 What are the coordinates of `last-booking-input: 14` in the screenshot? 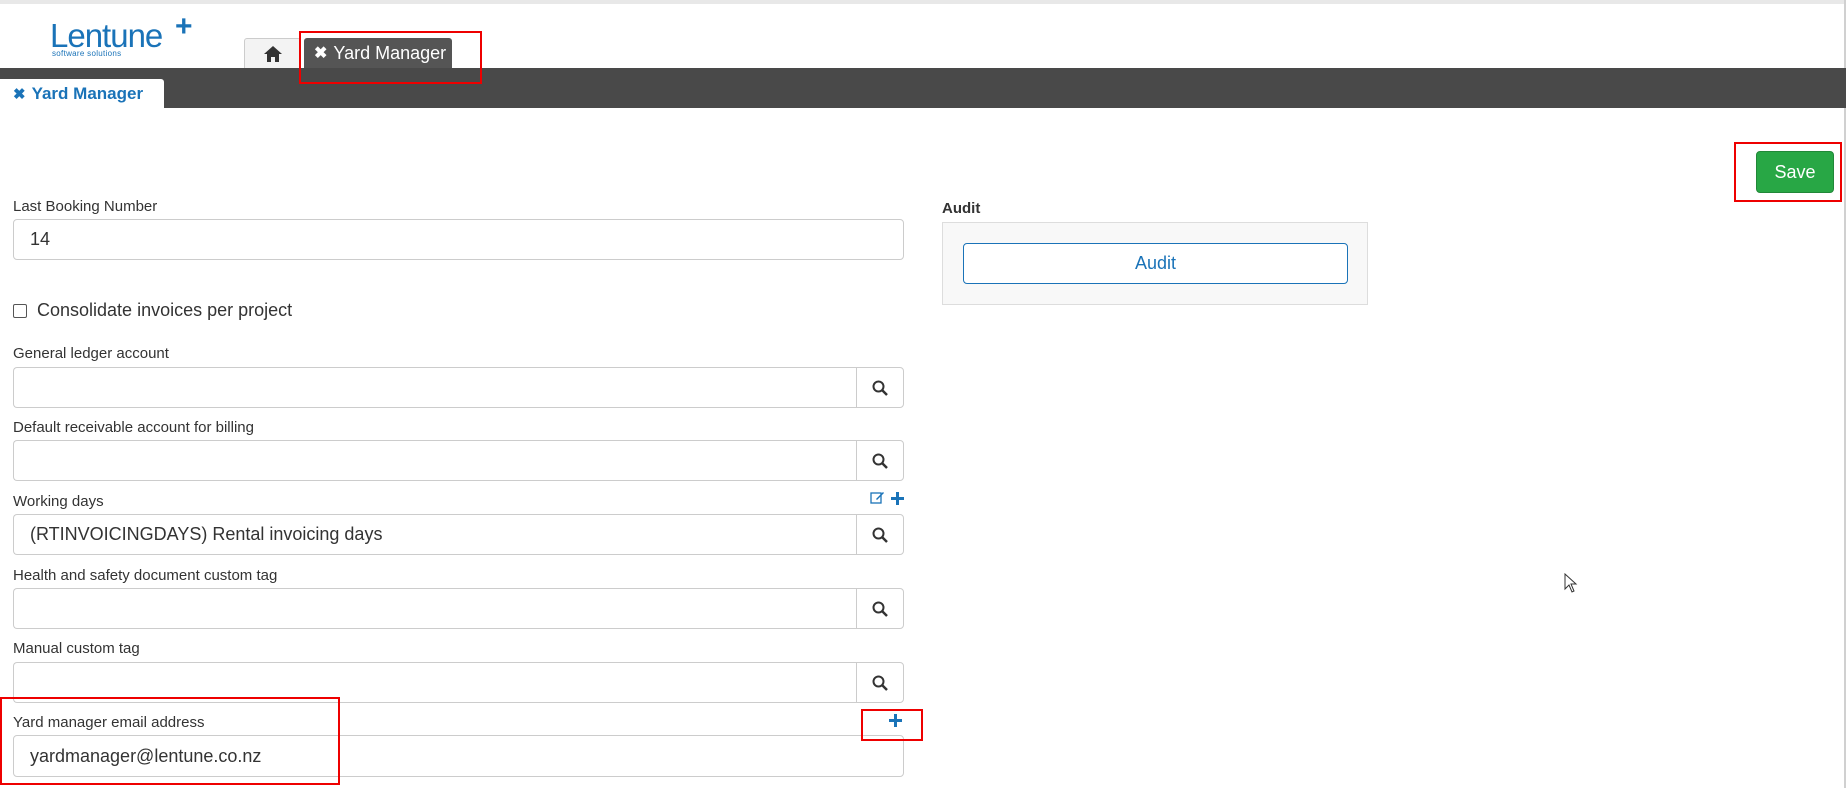 It's located at (458, 239).